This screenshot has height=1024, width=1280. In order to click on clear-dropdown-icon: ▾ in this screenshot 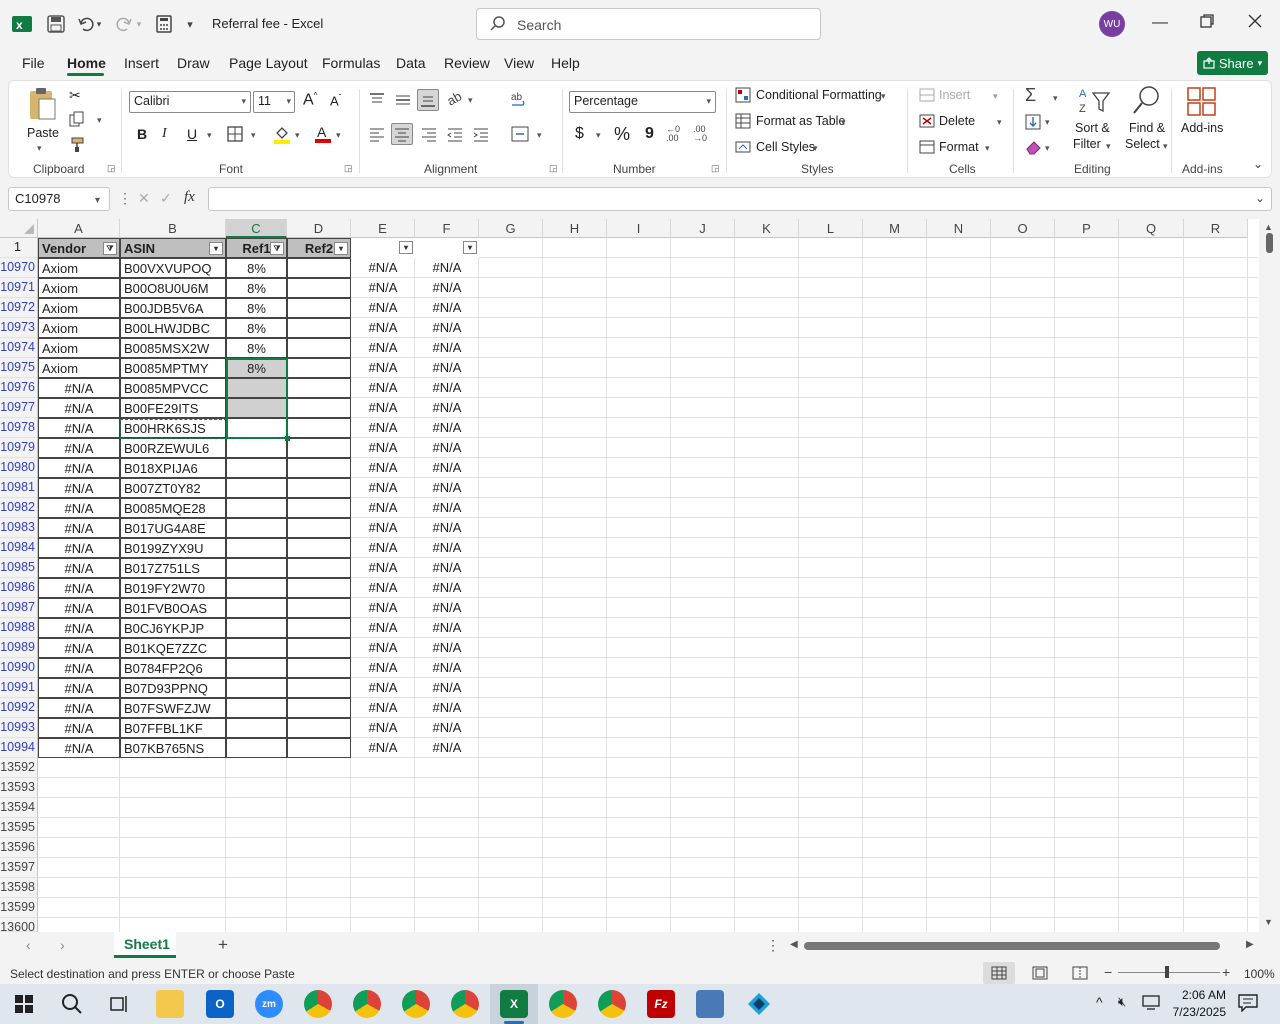, I will do `click(1047, 148)`.